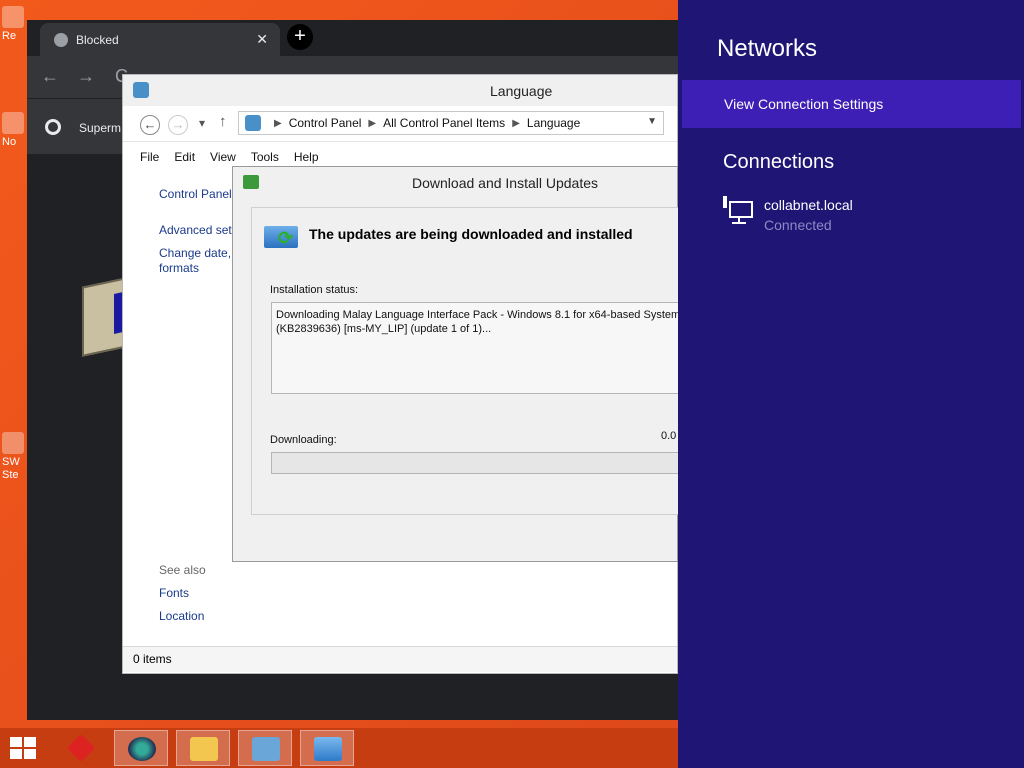 The image size is (1024, 768). What do you see at coordinates (400, 659) in the screenshot?
I see `status-bar: 0 items` at bounding box center [400, 659].